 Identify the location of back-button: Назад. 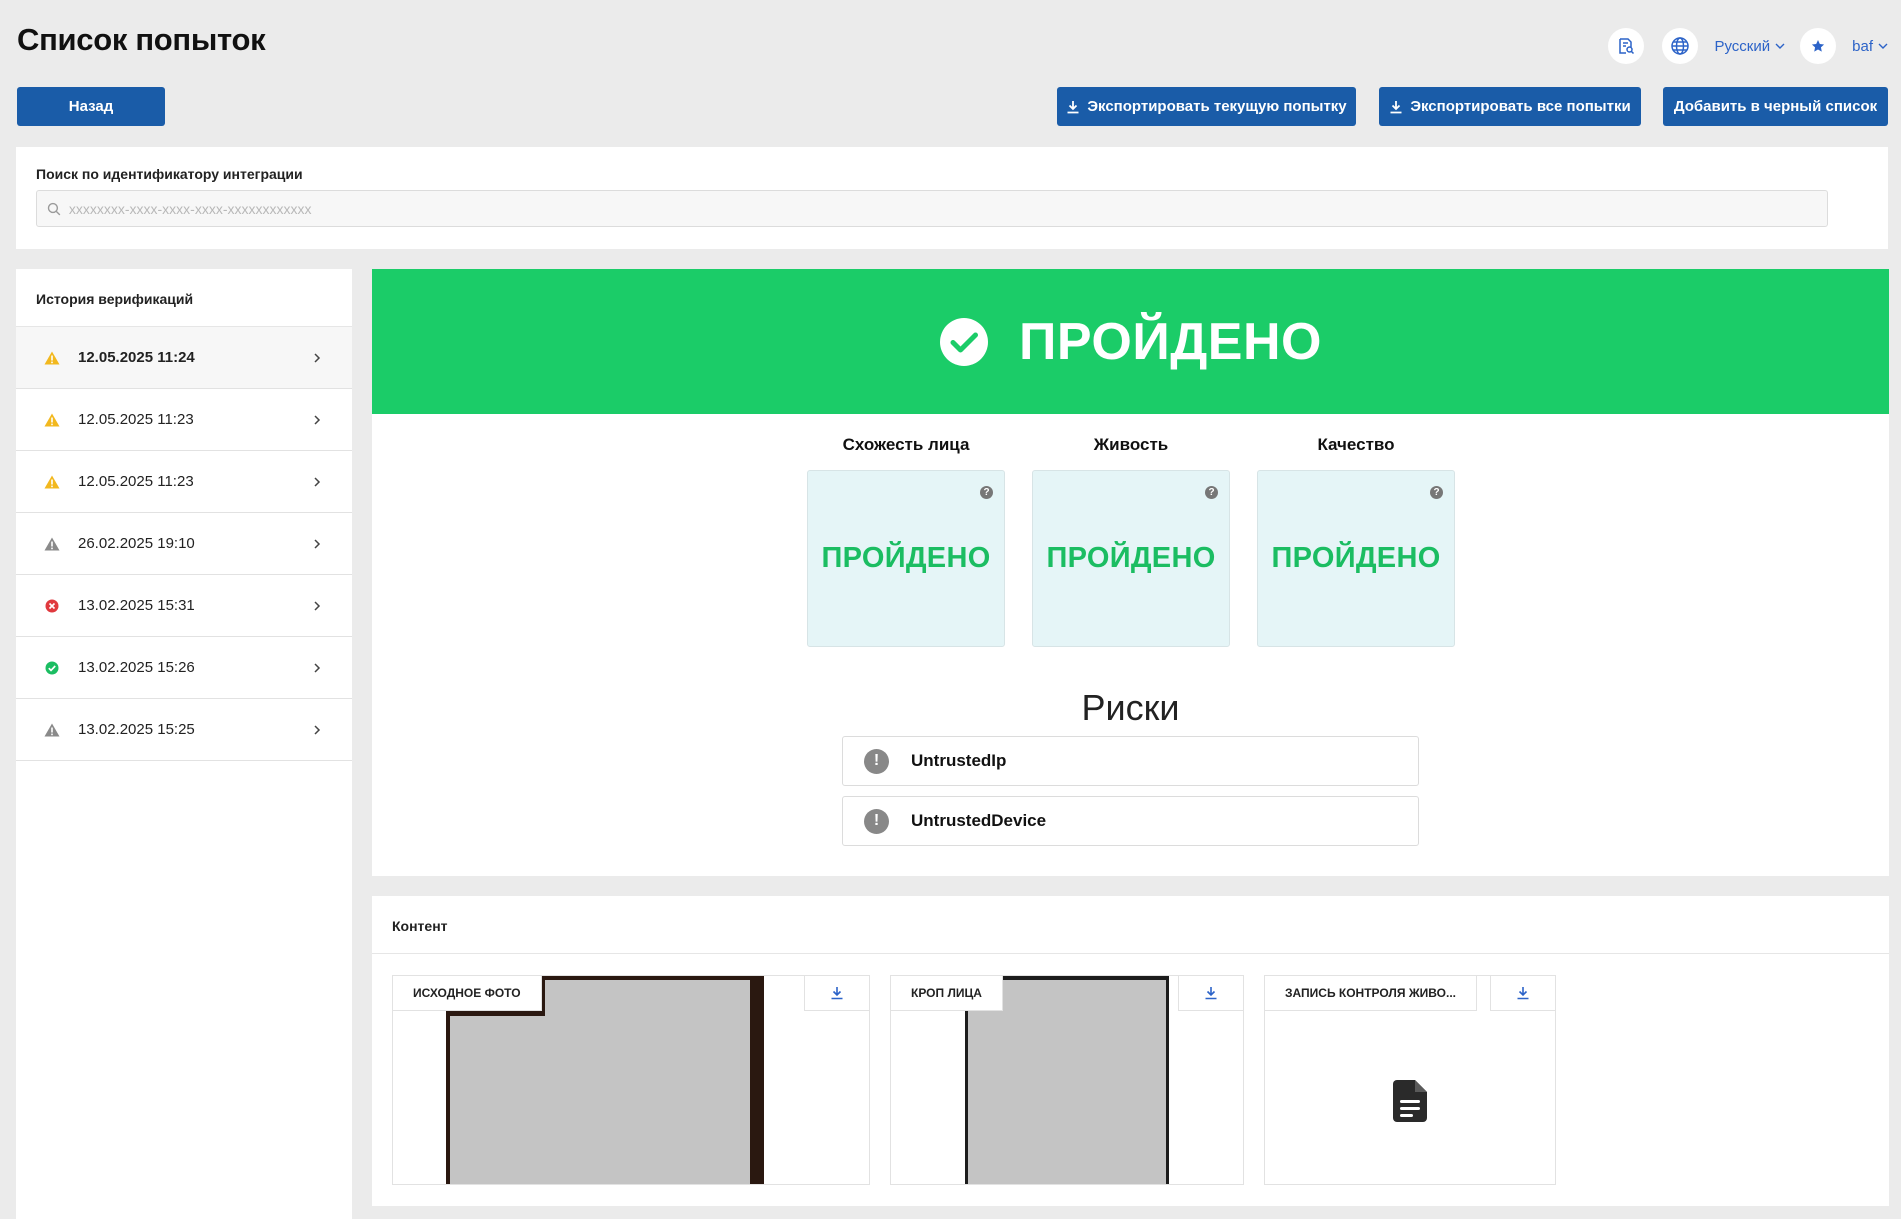
(91, 106).